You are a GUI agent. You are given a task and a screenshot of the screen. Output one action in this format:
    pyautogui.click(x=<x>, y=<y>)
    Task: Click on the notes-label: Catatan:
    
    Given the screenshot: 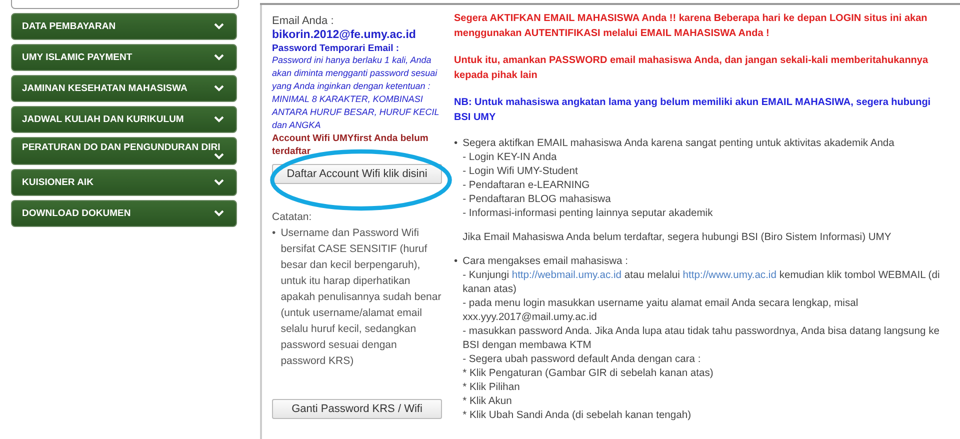 What is the action you would take?
    pyautogui.click(x=292, y=217)
    